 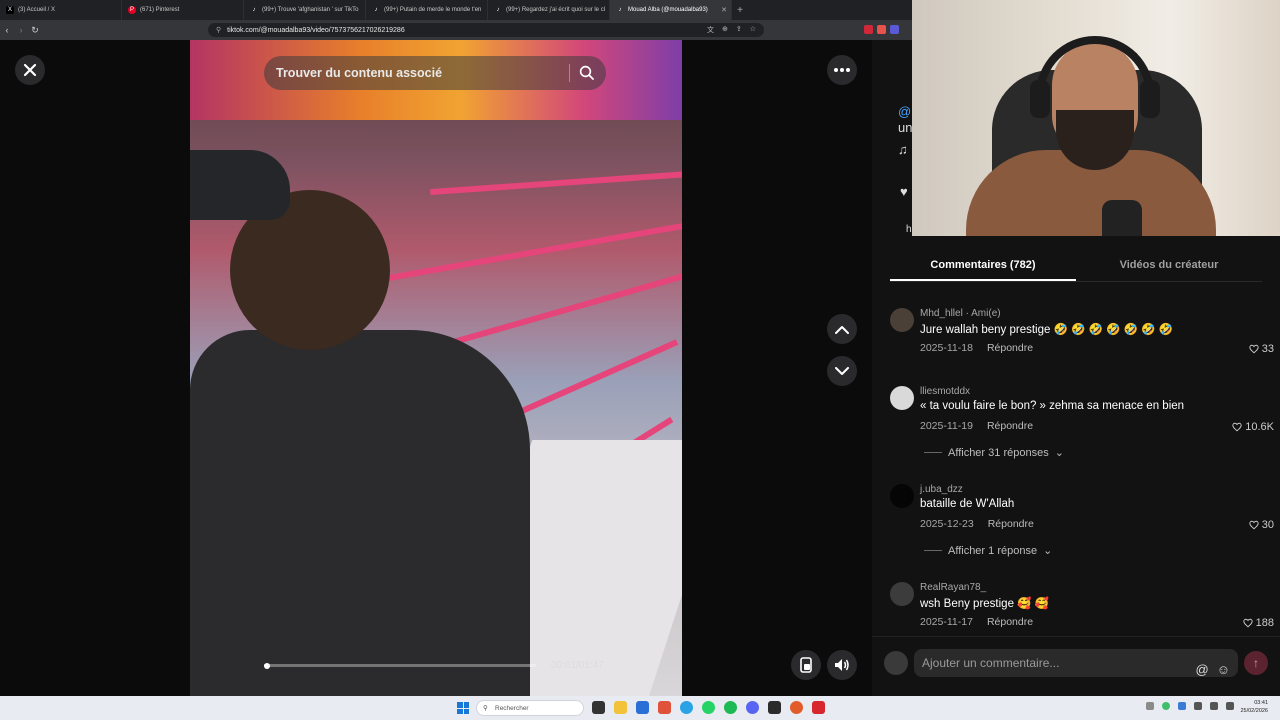 I want to click on comment-username: Mhd_hllel · Ami(e), so click(x=960, y=313).